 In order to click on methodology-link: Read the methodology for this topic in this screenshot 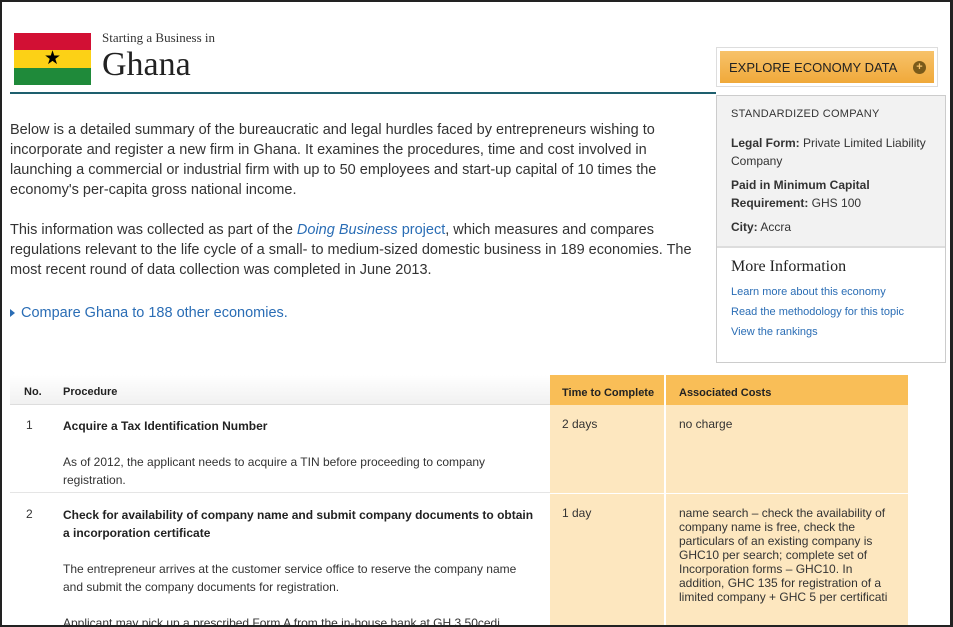, I will do `click(831, 312)`.